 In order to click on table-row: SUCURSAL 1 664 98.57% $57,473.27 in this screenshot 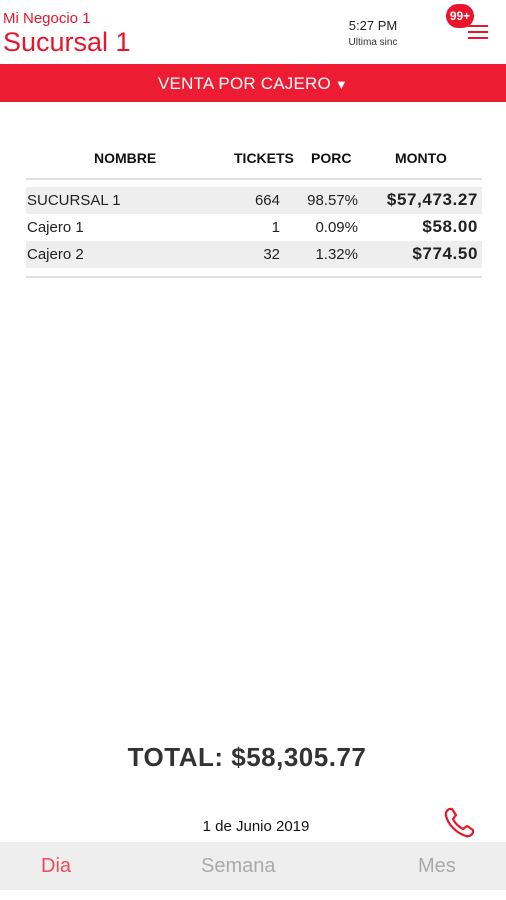, I will do `click(254, 200)`.